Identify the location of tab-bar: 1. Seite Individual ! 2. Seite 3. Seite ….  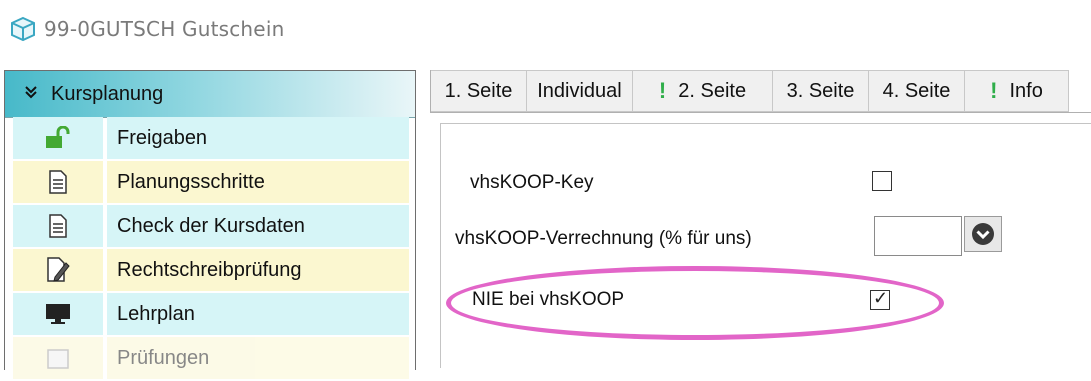
(749, 91).